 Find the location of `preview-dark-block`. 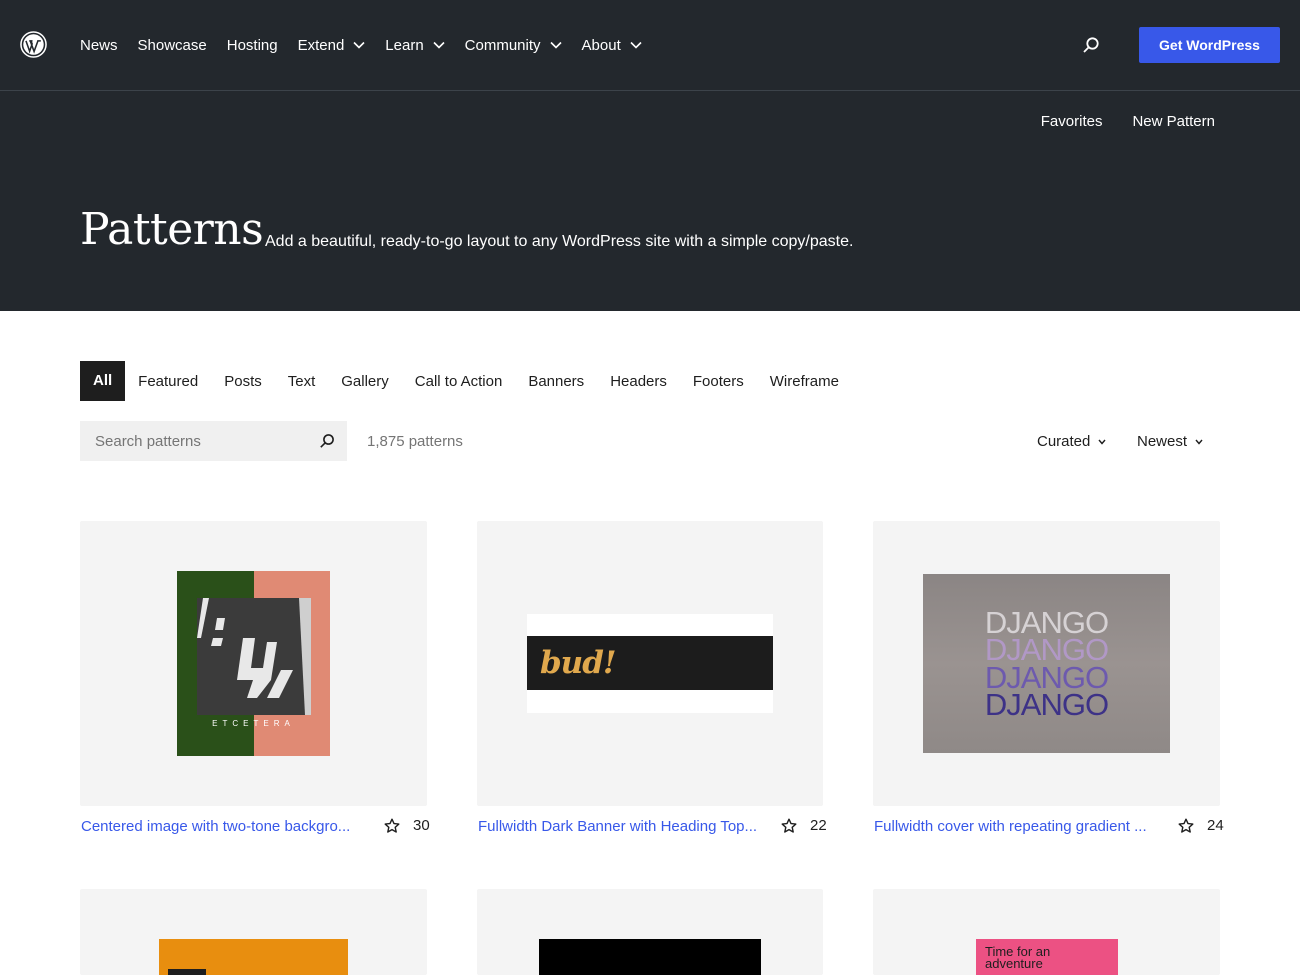

preview-dark-block is located at coordinates (187, 972).